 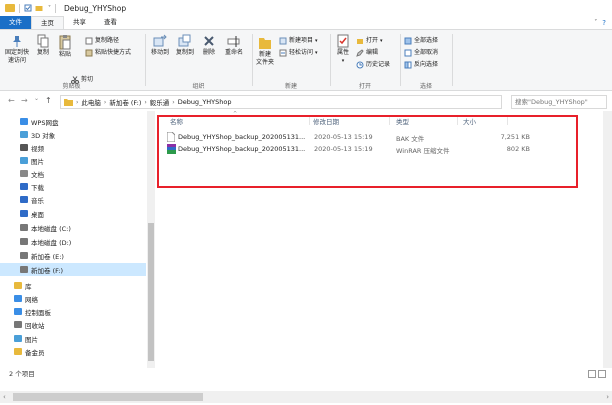 I want to click on delete-icon, so click(x=209, y=41).